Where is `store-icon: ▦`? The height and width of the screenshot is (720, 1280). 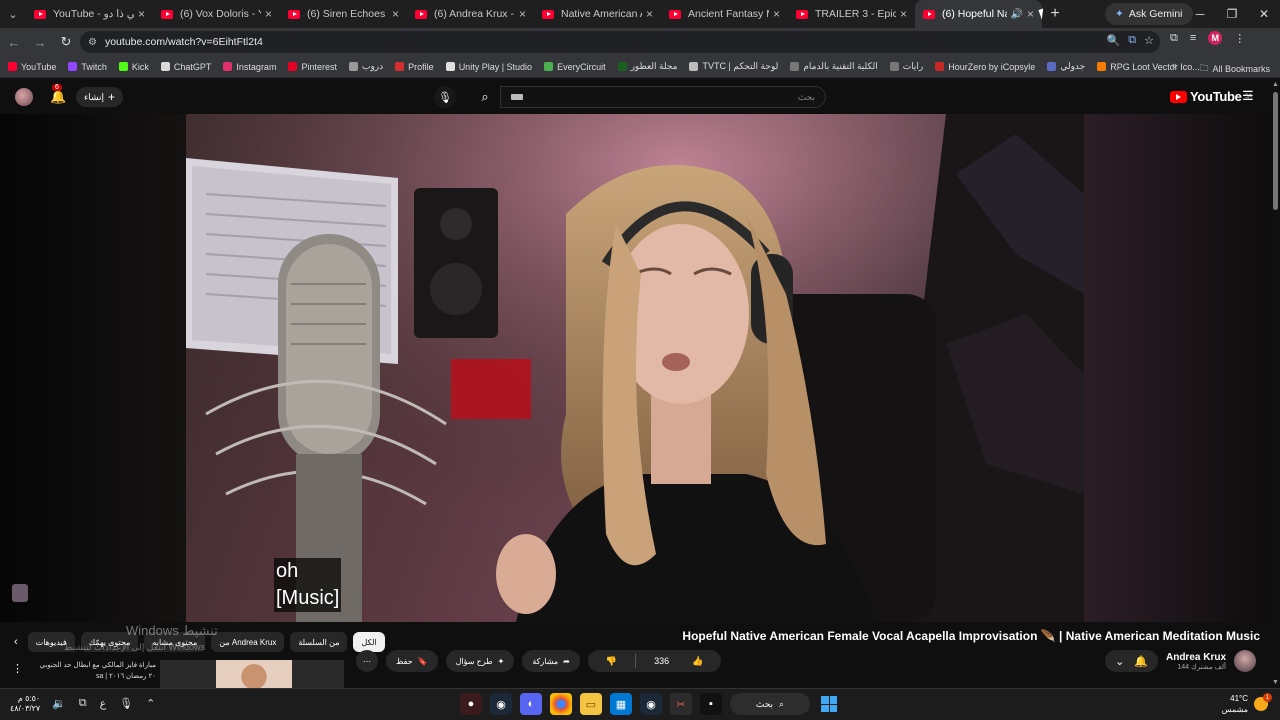
store-icon: ▦ is located at coordinates (621, 704).